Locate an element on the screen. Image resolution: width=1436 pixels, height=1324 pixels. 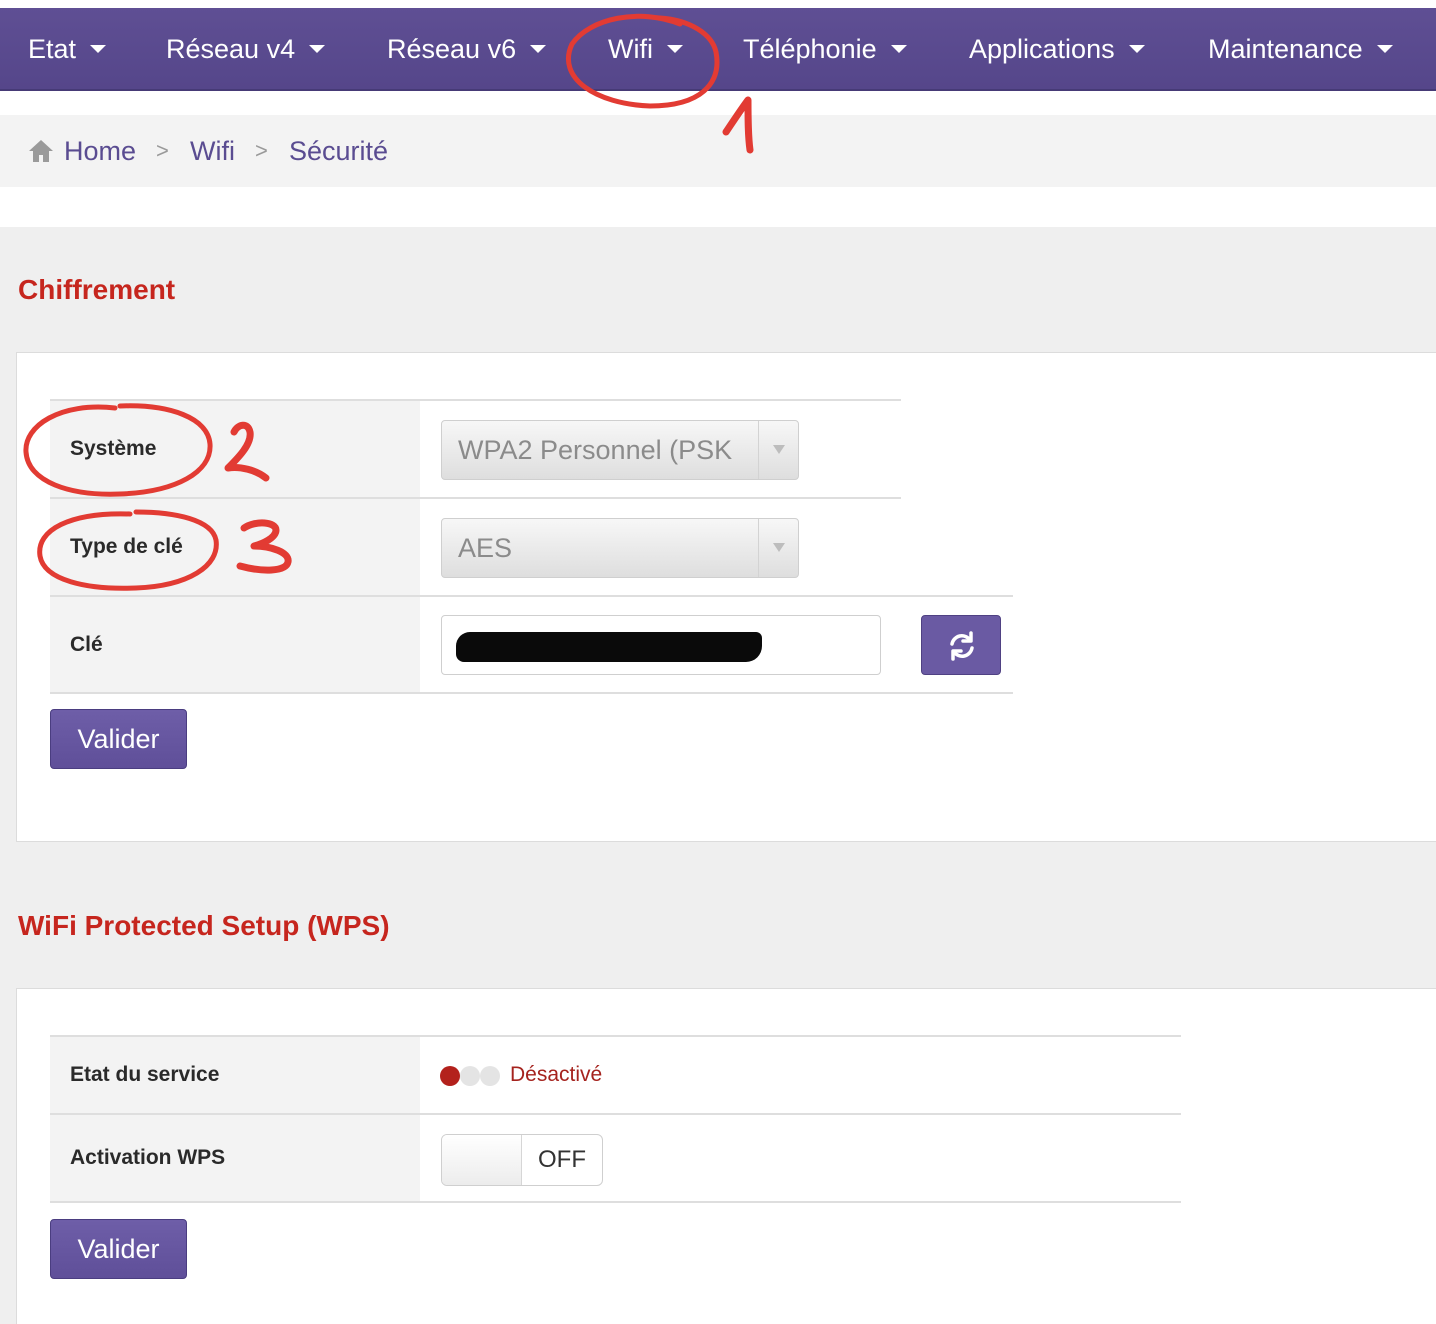
systeme-label: Système is located at coordinates (235, 449).